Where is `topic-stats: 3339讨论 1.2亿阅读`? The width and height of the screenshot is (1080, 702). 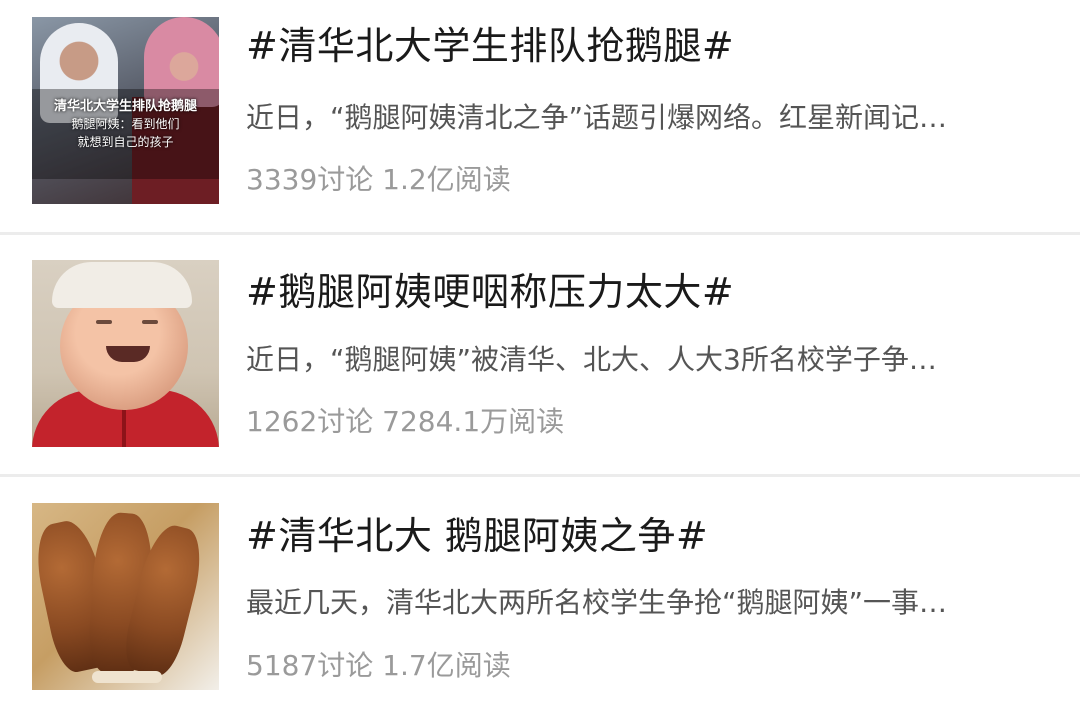
topic-stats: 3339讨论 1.2亿阅读 is located at coordinates (378, 179).